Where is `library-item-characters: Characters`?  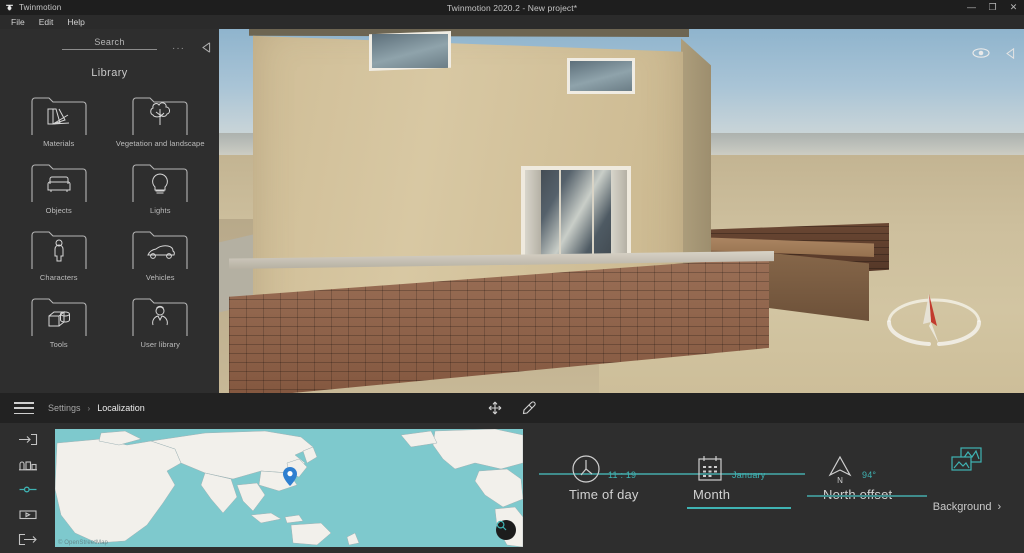 library-item-characters: Characters is located at coordinates (59, 254).